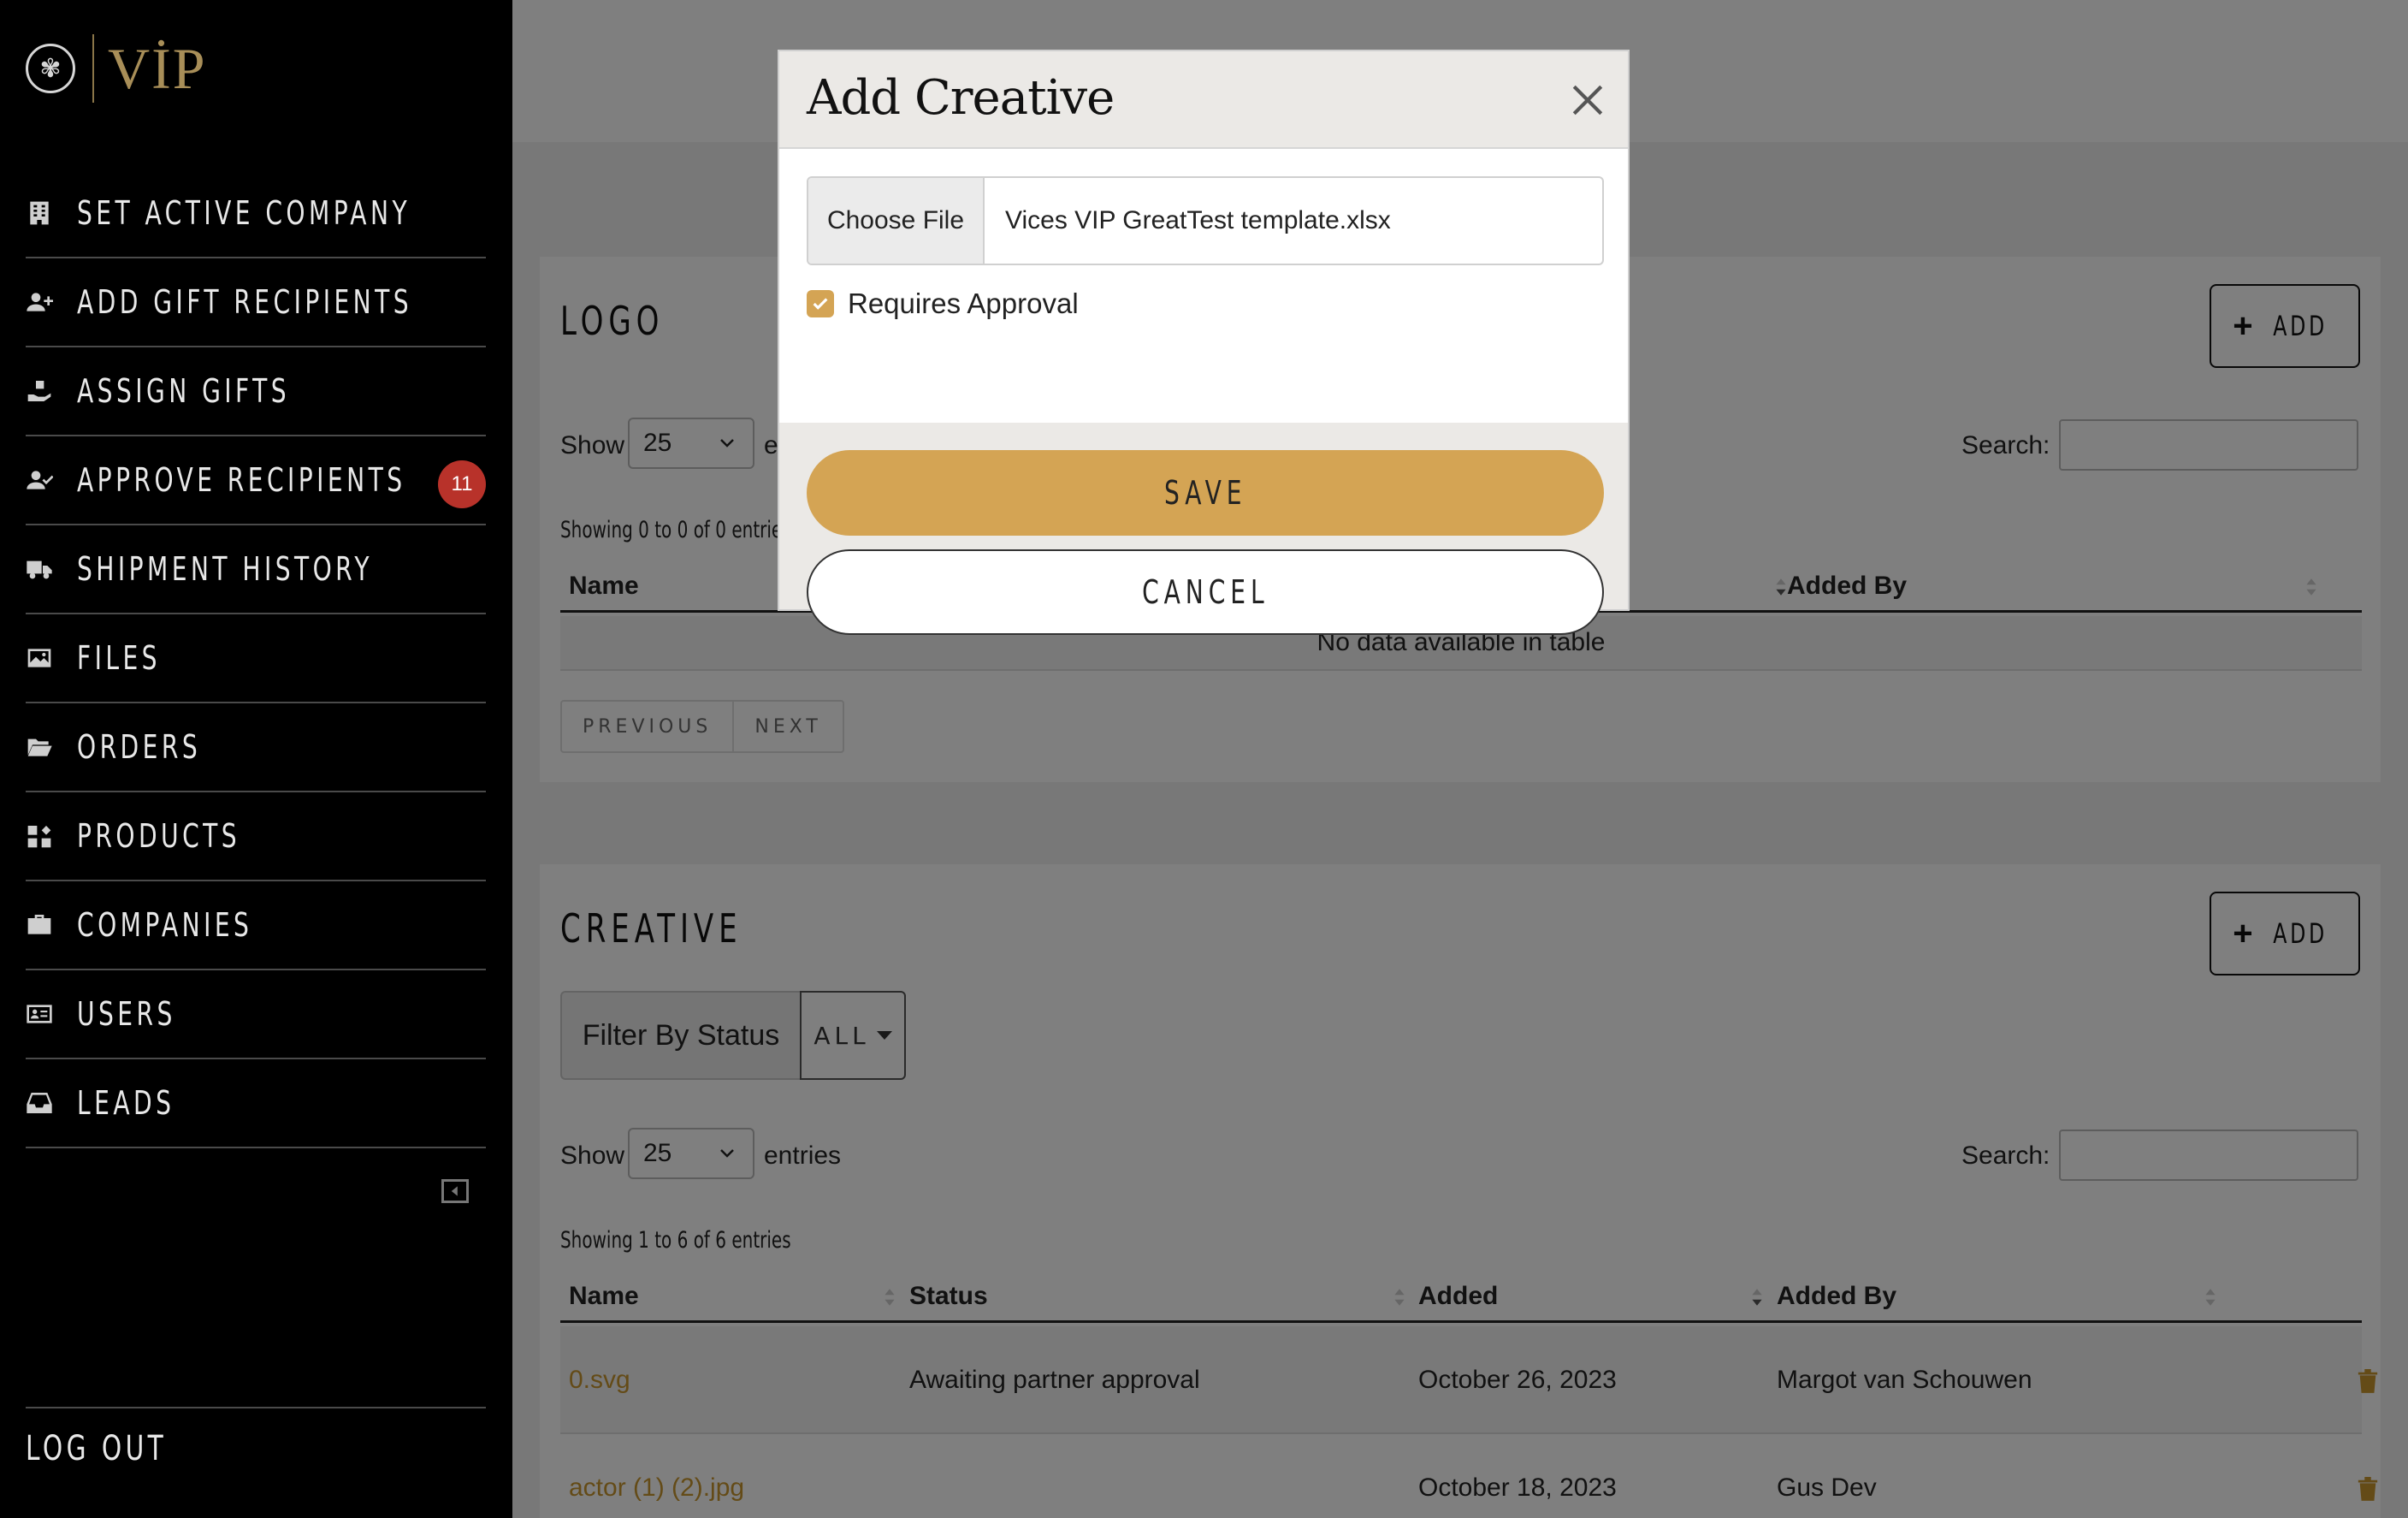  What do you see at coordinates (961, 98) in the screenshot?
I see `modal-title: Add Creative` at bounding box center [961, 98].